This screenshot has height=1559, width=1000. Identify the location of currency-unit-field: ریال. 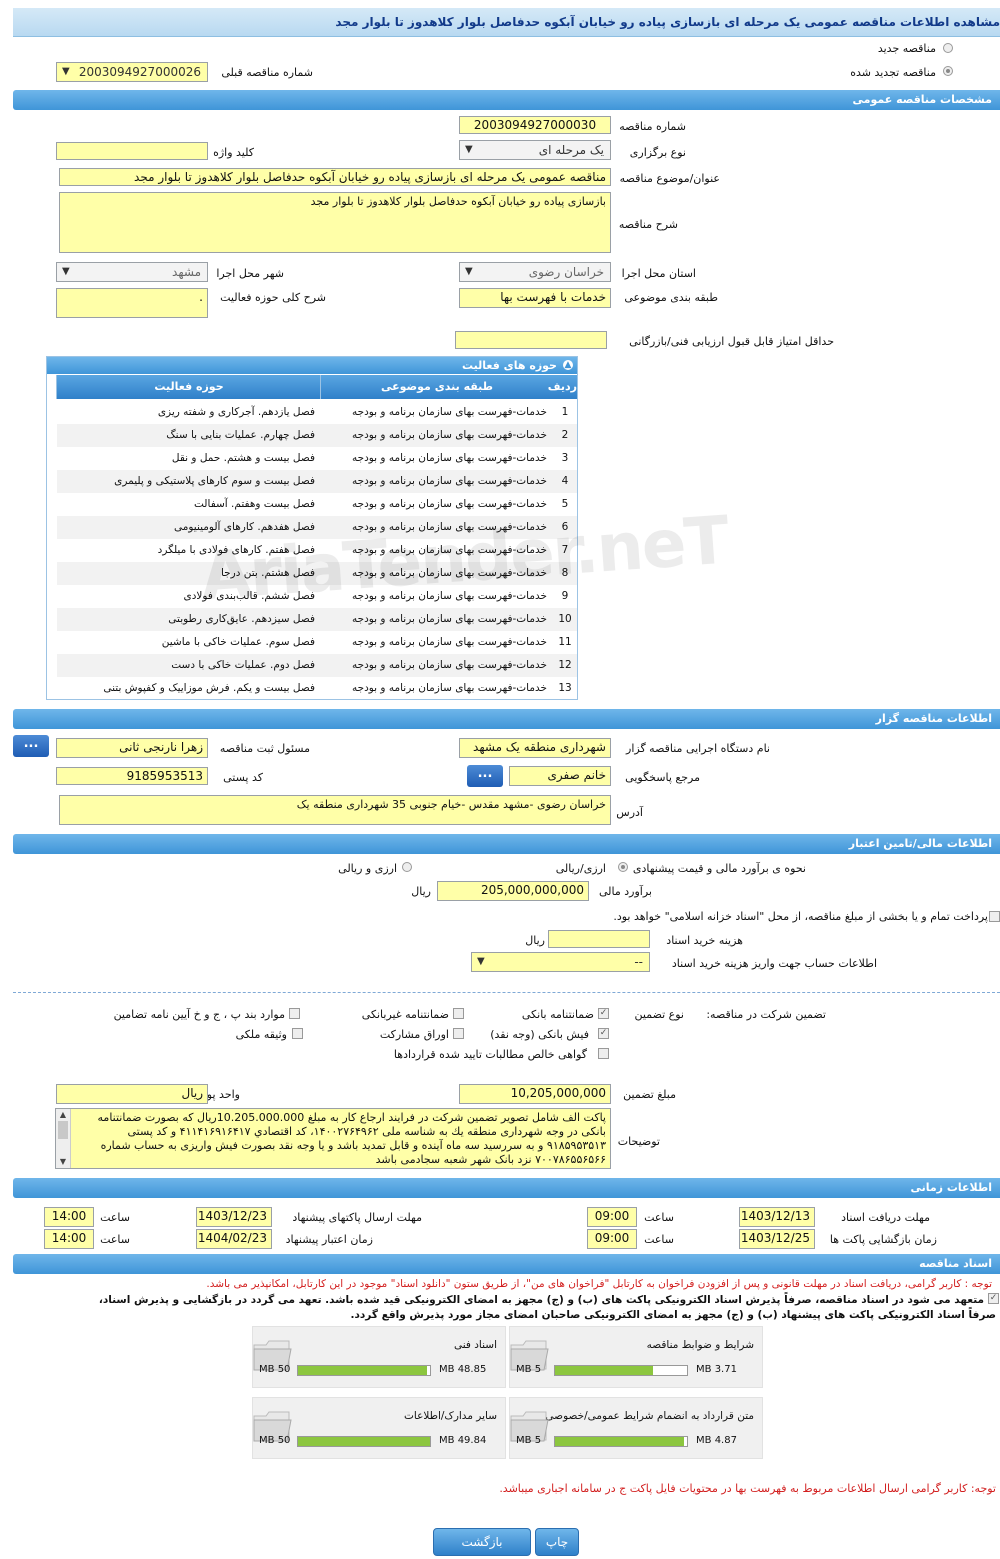
(132, 1094).